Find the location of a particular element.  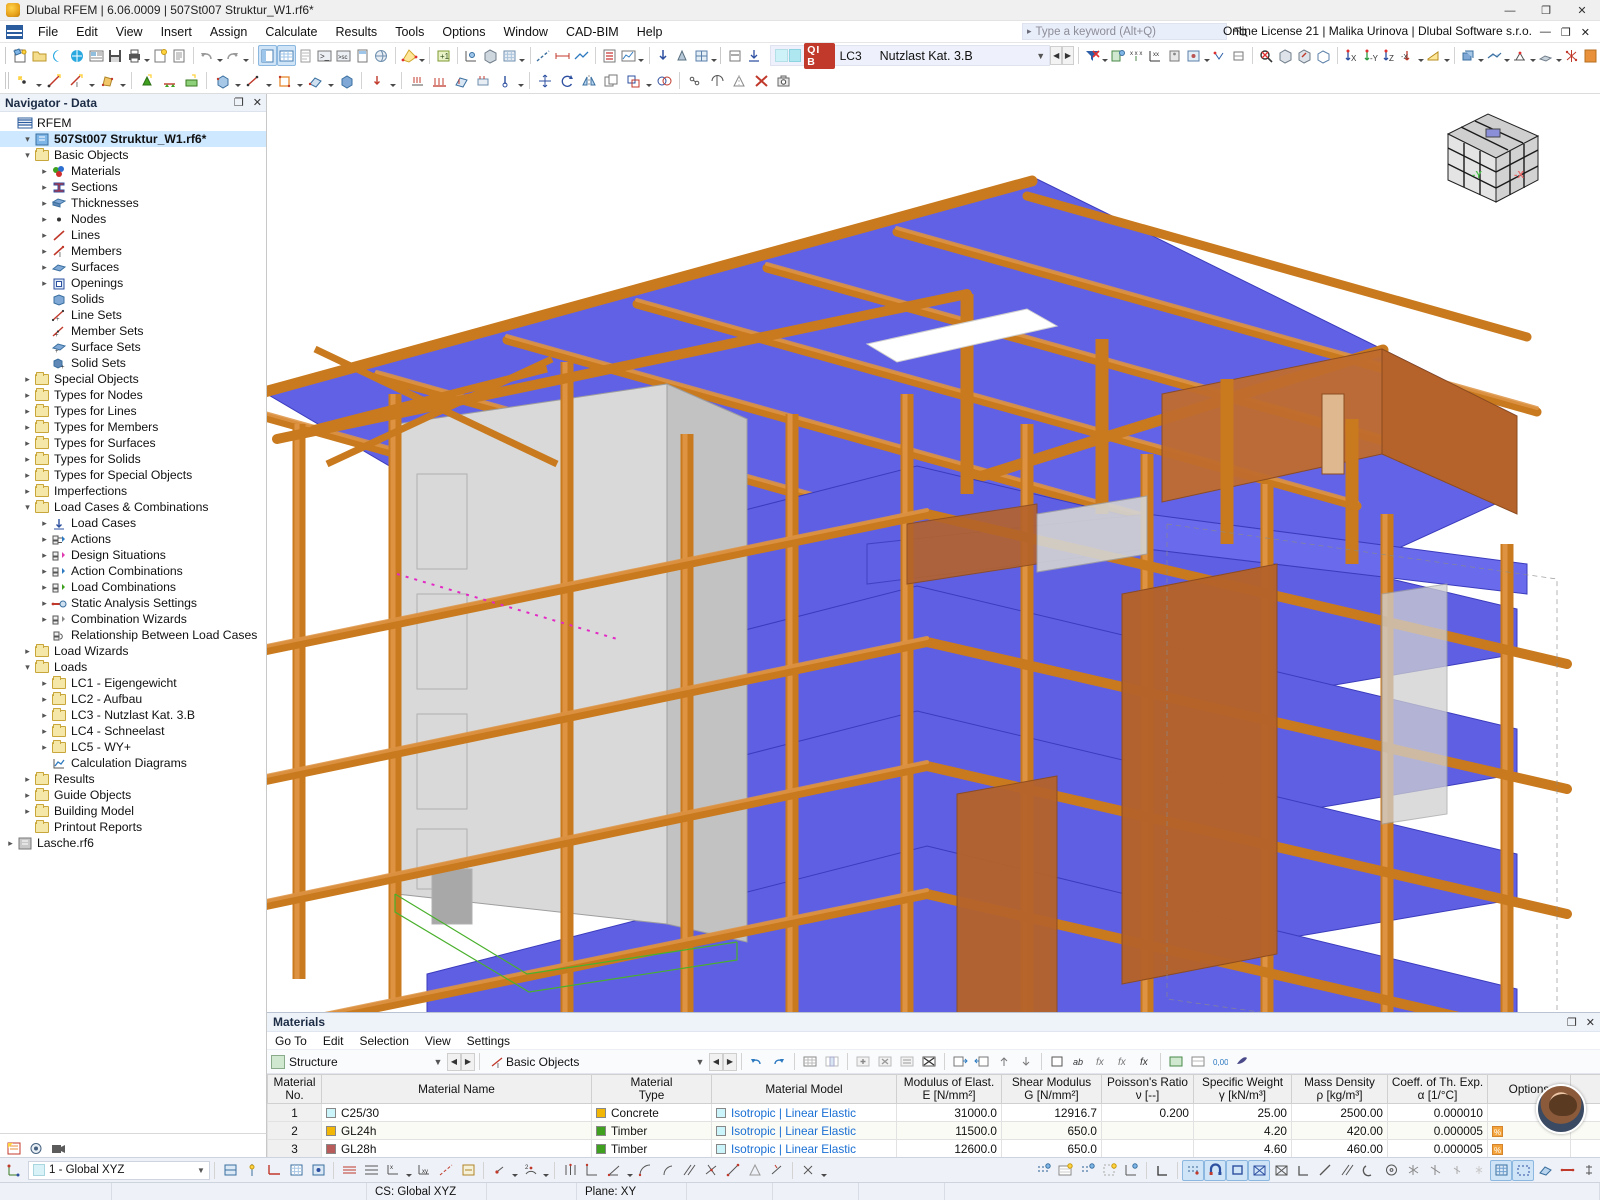

formula-fx-icon: fx is located at coordinates (1101, 1061).